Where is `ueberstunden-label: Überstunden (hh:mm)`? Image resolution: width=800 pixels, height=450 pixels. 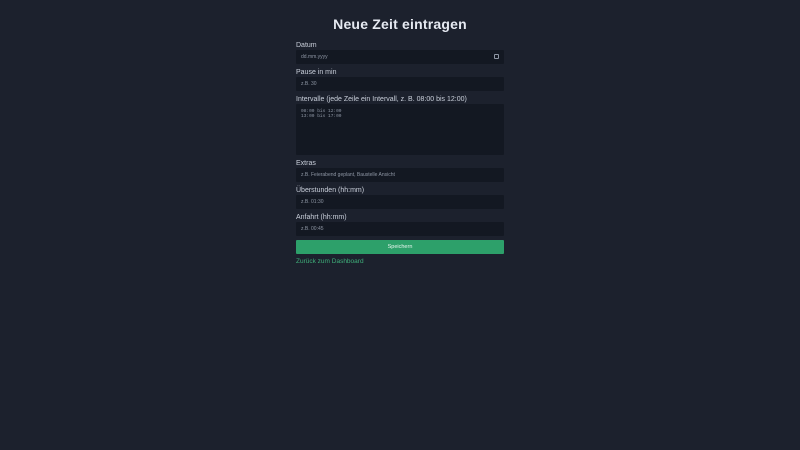 ueberstunden-label: Überstunden (hh:mm) is located at coordinates (330, 190).